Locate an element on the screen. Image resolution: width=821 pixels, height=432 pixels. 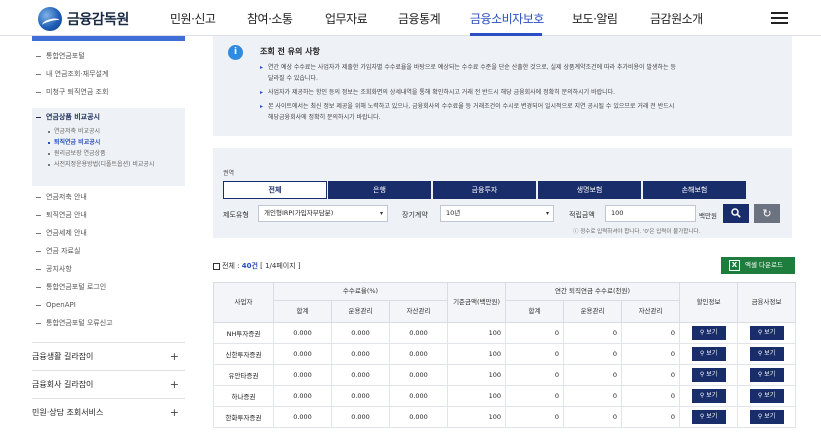
sidebar-sub-guaranteed: 원리금보장 연금상품 is located at coordinates (108, 153).